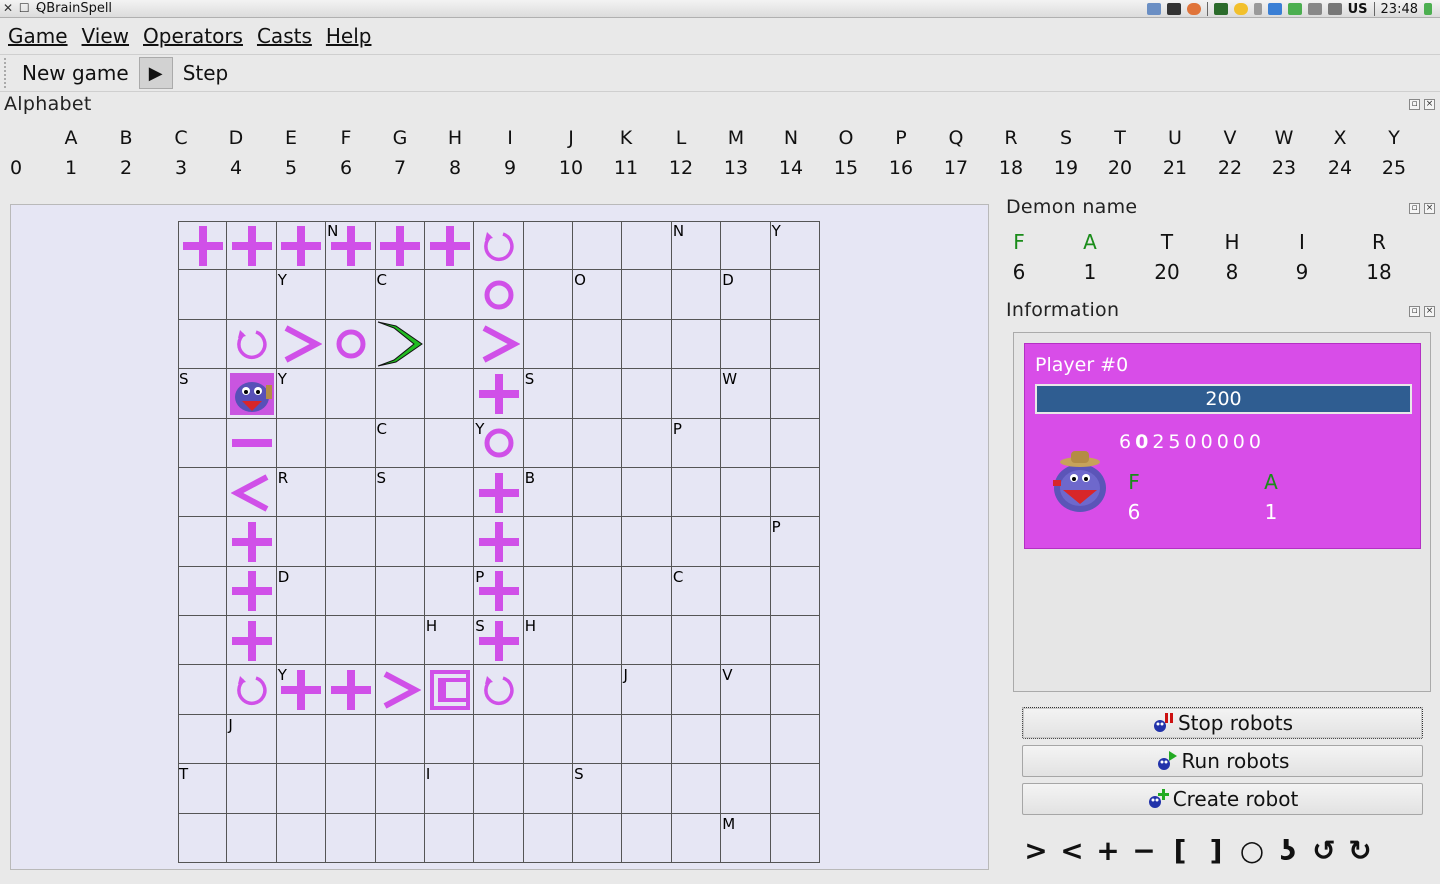 The image size is (1440, 884). What do you see at coordinates (38, 36) in the screenshot?
I see `menu-game: Game` at bounding box center [38, 36].